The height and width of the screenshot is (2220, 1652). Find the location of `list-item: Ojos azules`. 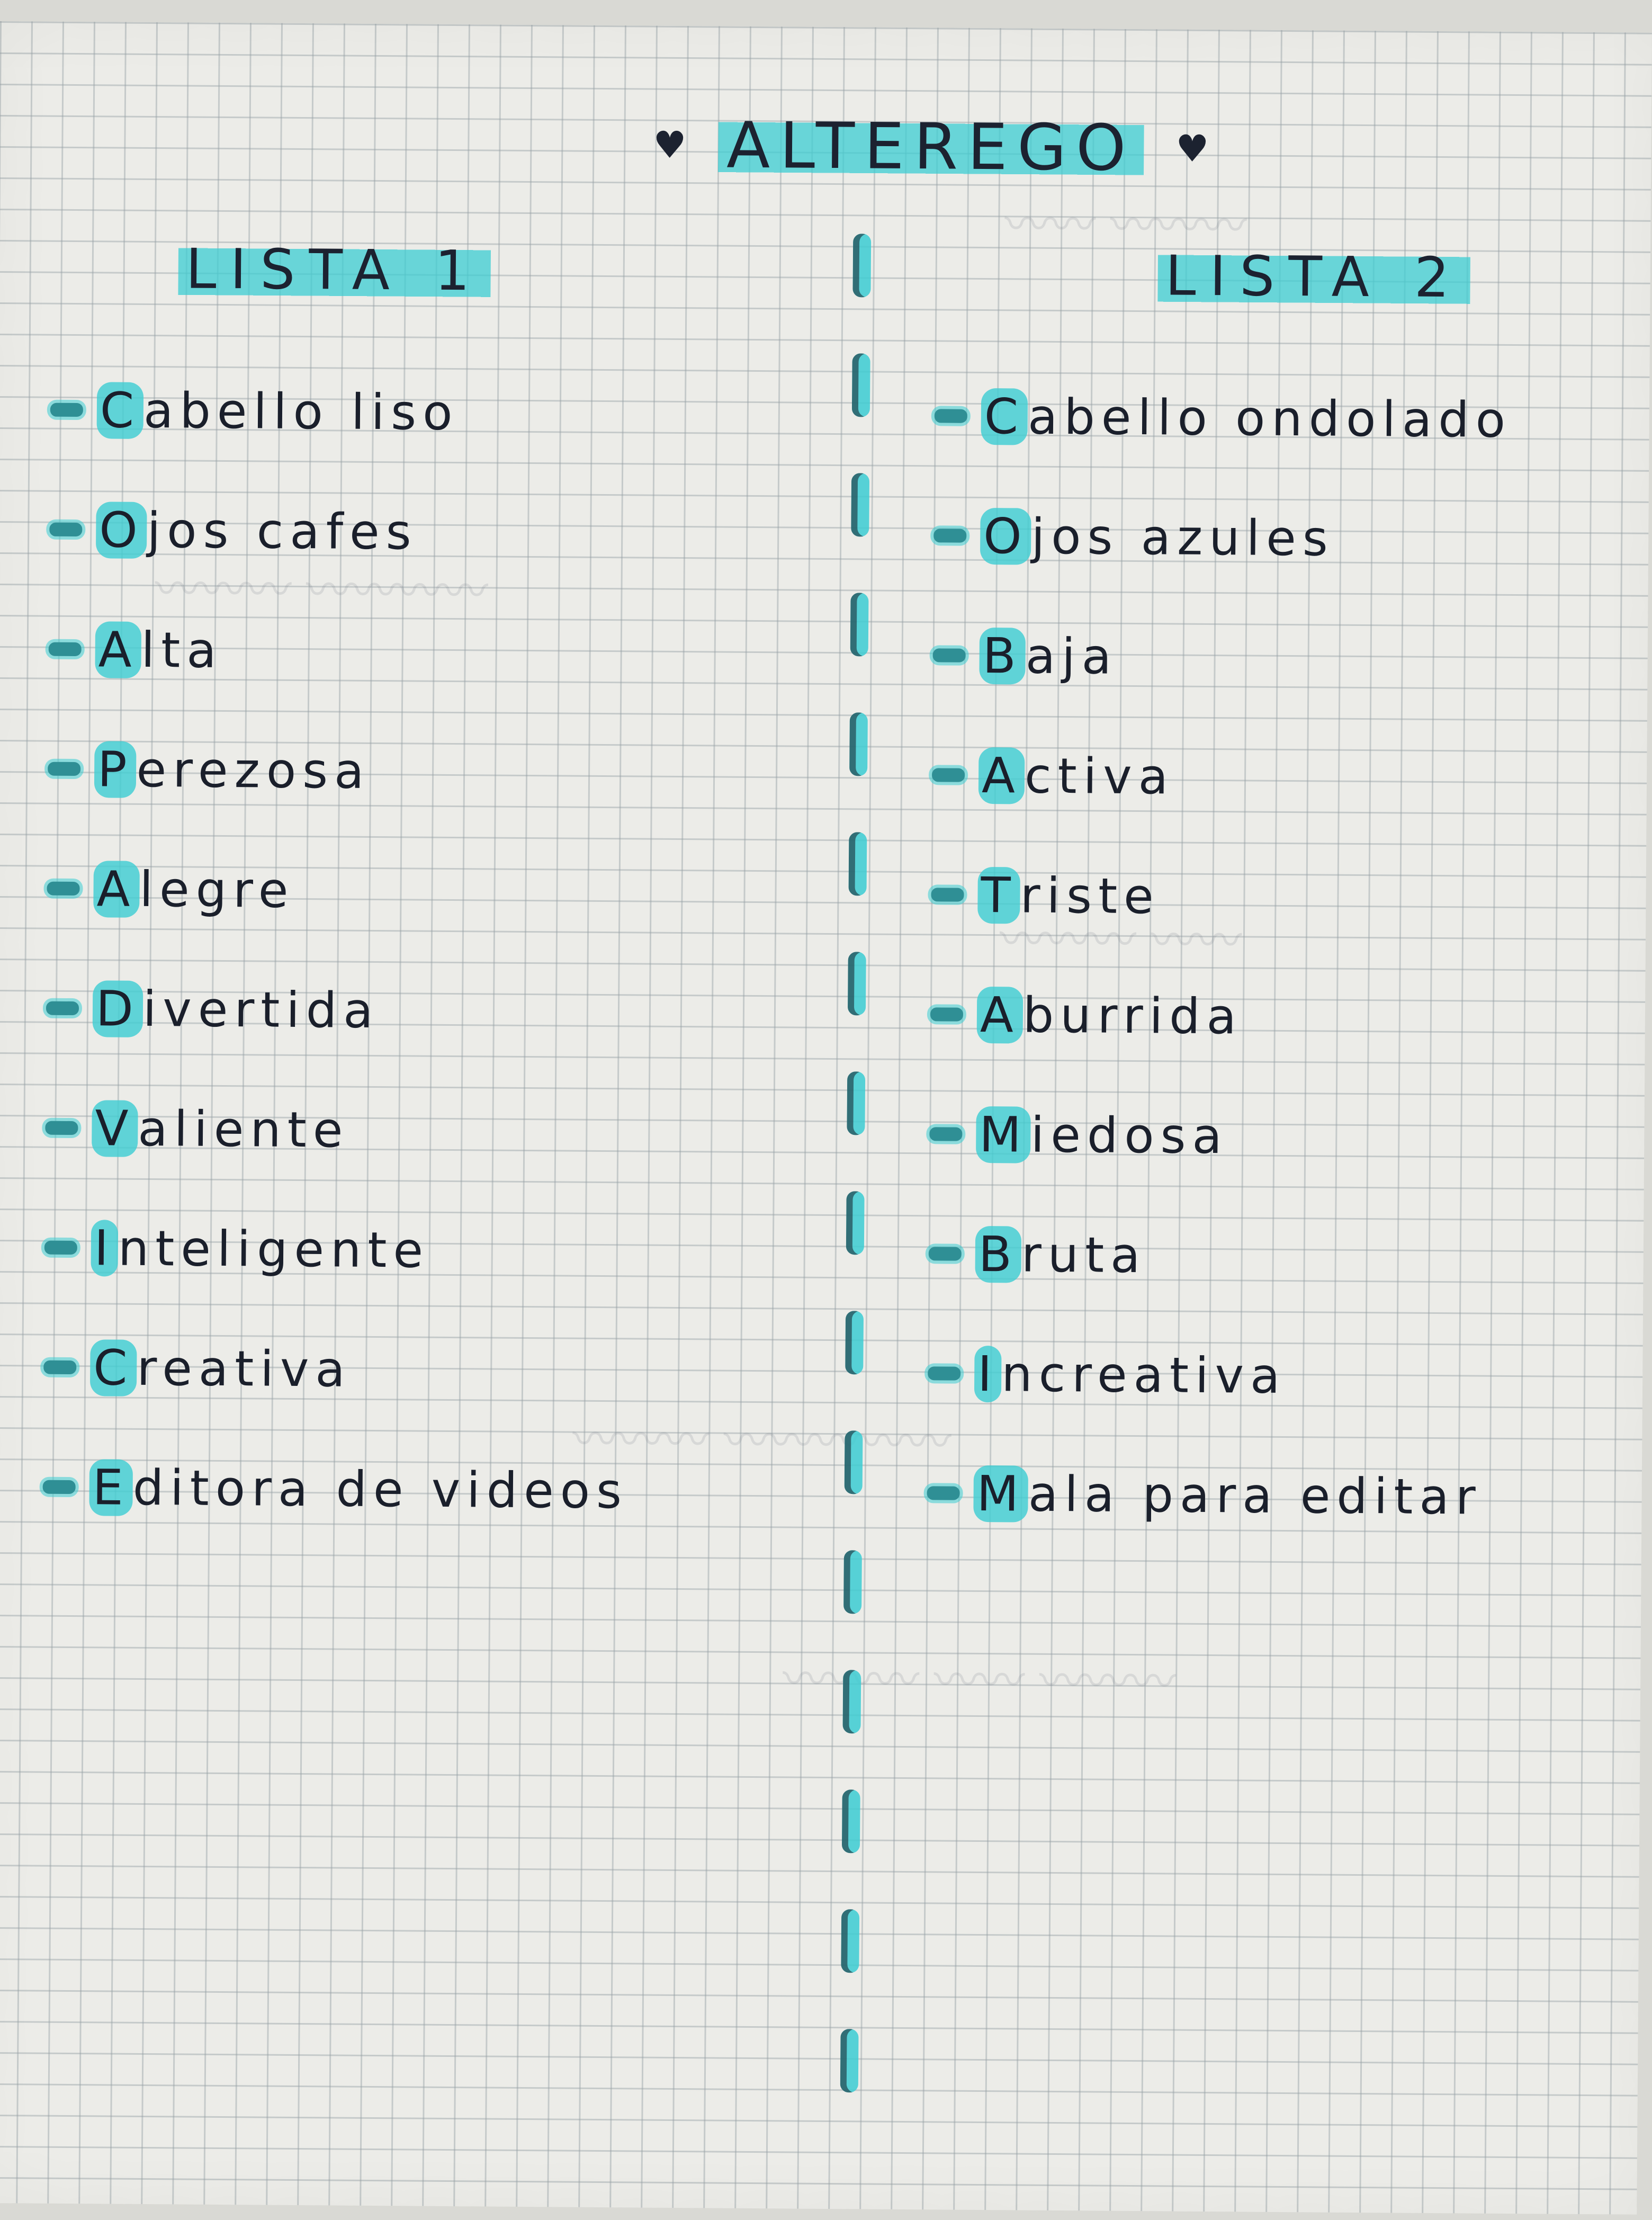

list-item: Ojos azules is located at coordinates (1222, 537).